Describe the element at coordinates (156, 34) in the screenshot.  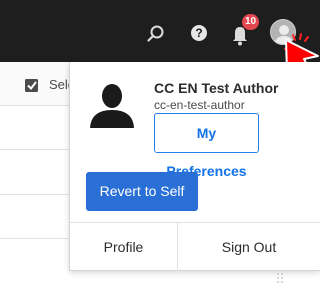
I see `search-icon` at that location.